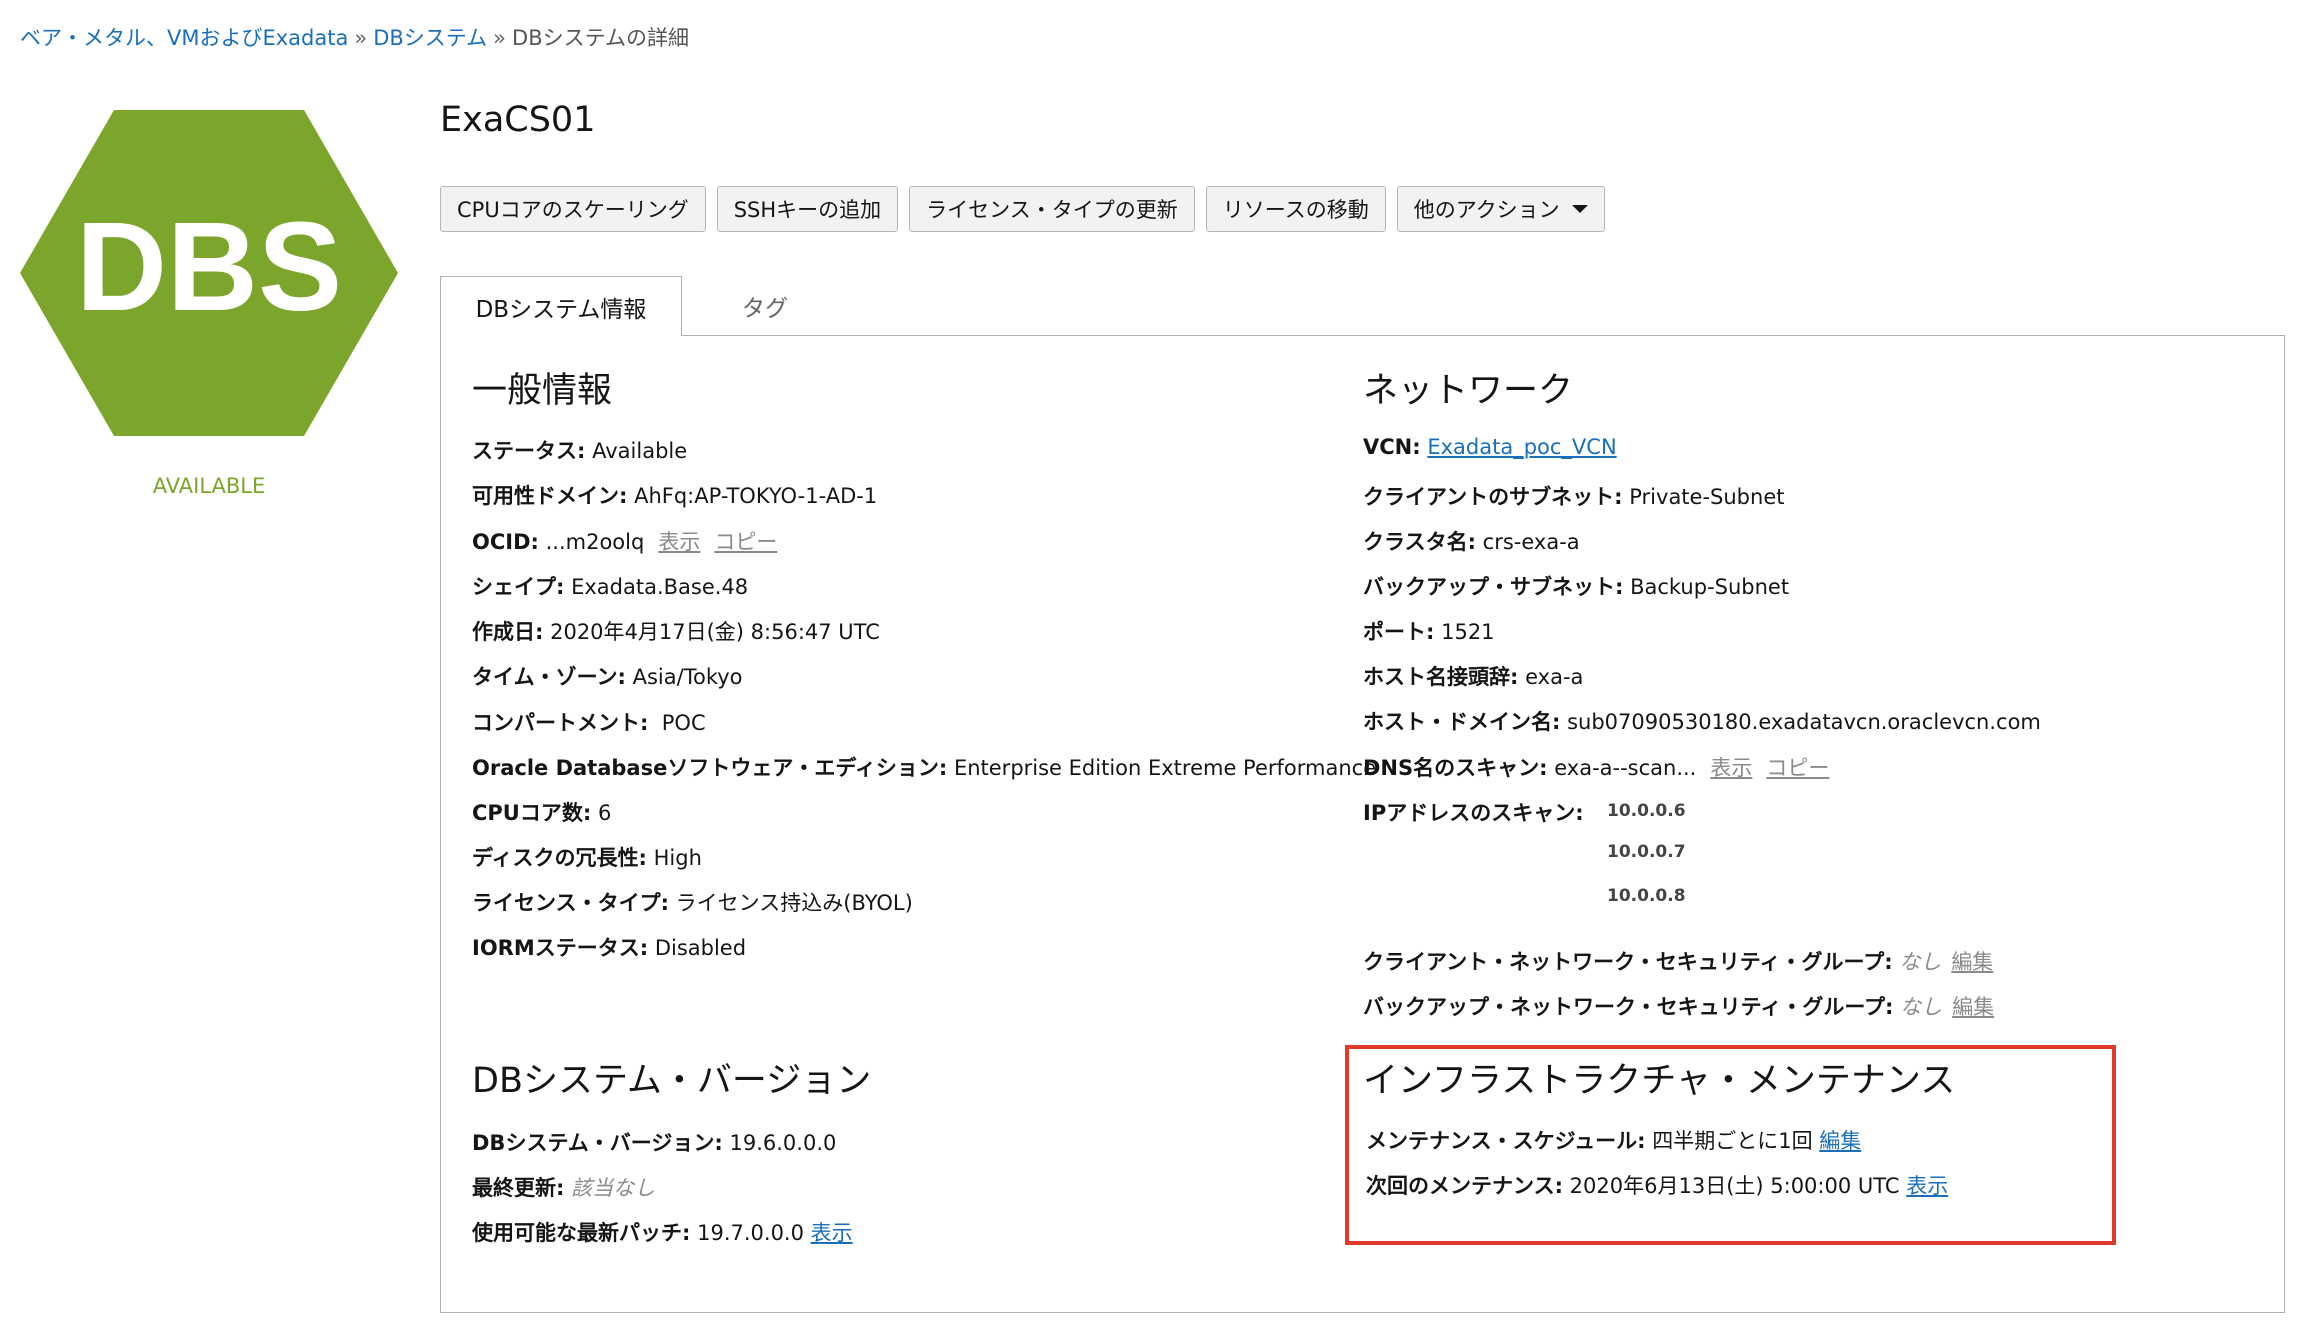 The image size is (2314, 1344). I want to click on port-row: ポート: 1521, so click(1429, 632).